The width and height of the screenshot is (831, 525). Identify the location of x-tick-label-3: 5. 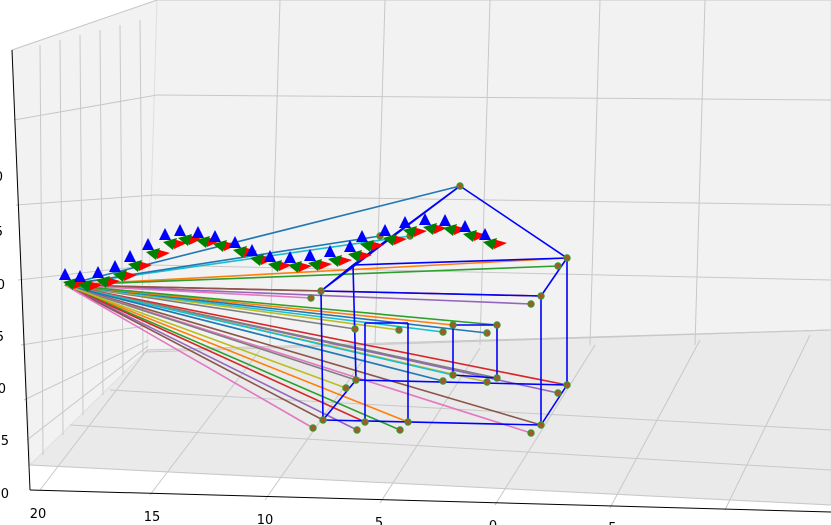
(379, 520).